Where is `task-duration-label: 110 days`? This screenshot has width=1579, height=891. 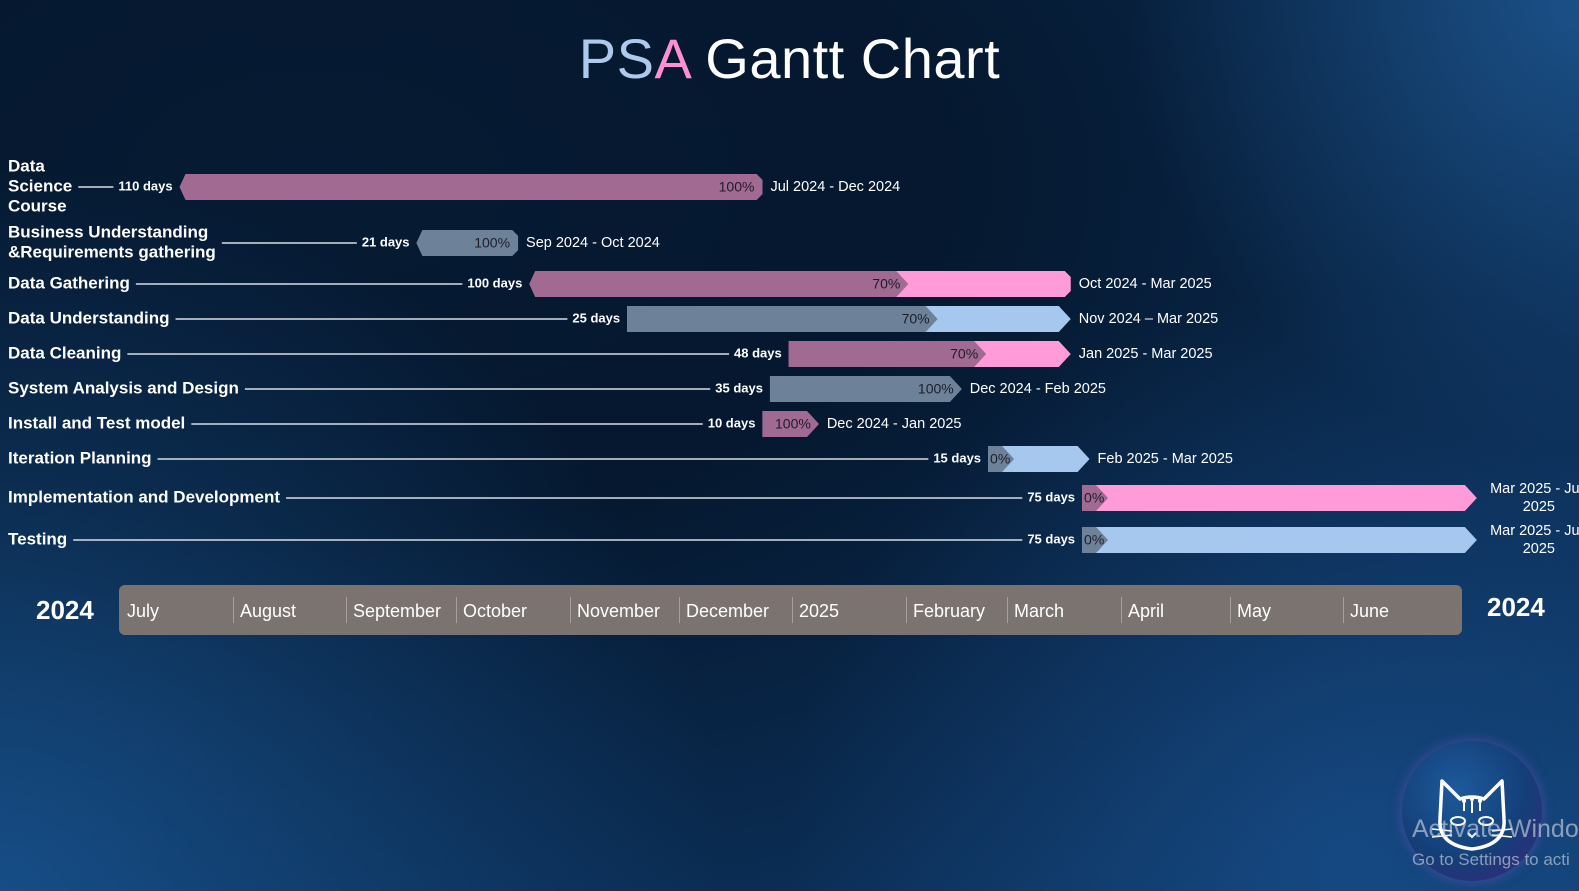
task-duration-label: 110 days is located at coordinates (145, 185).